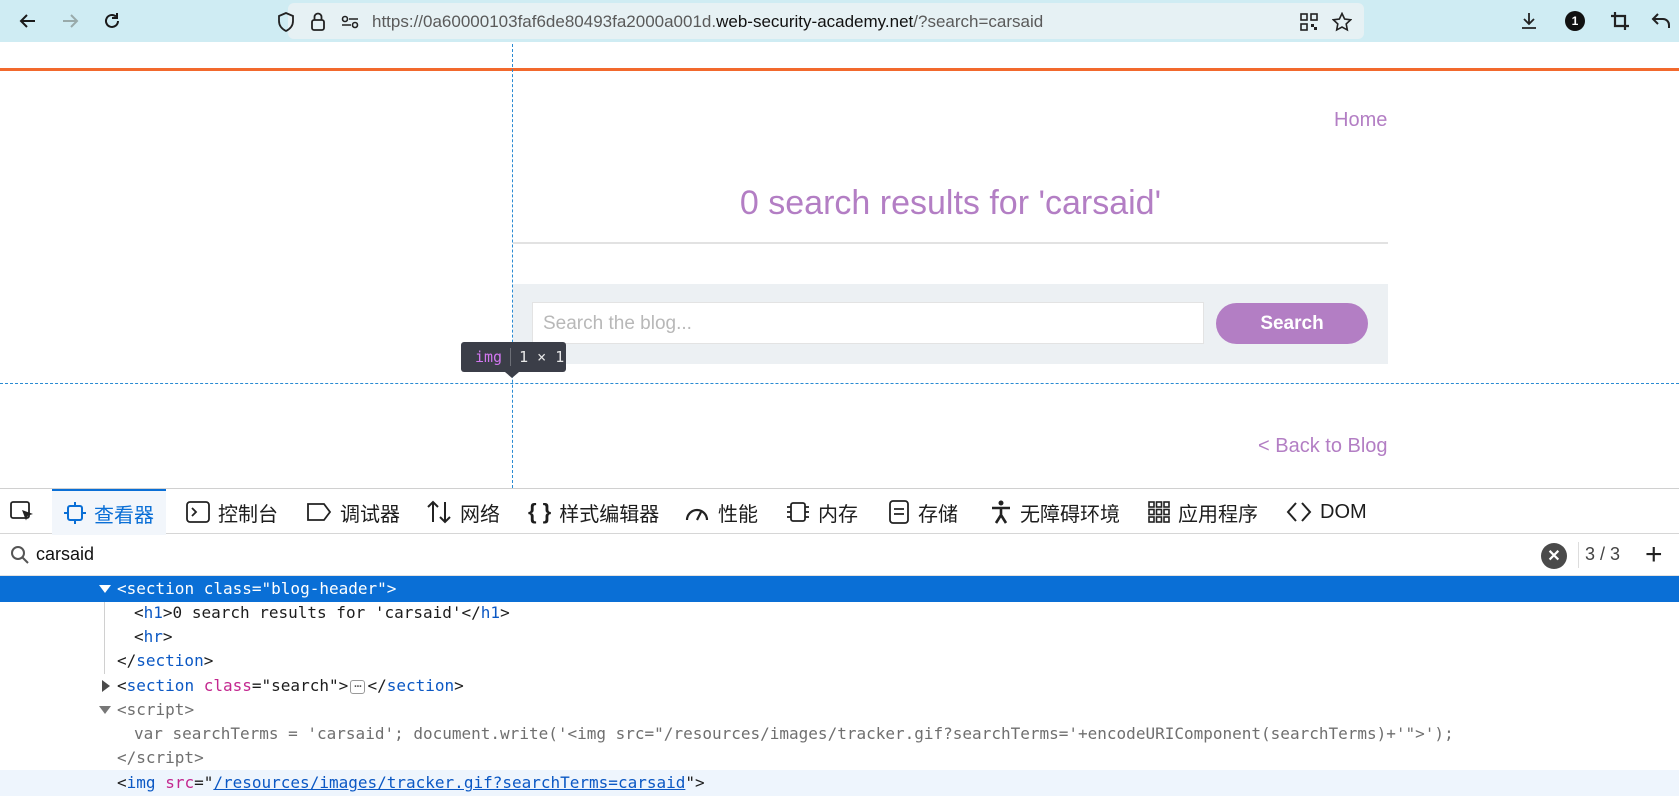 The image size is (1679, 809). I want to click on home-link: Home, so click(1360, 120).